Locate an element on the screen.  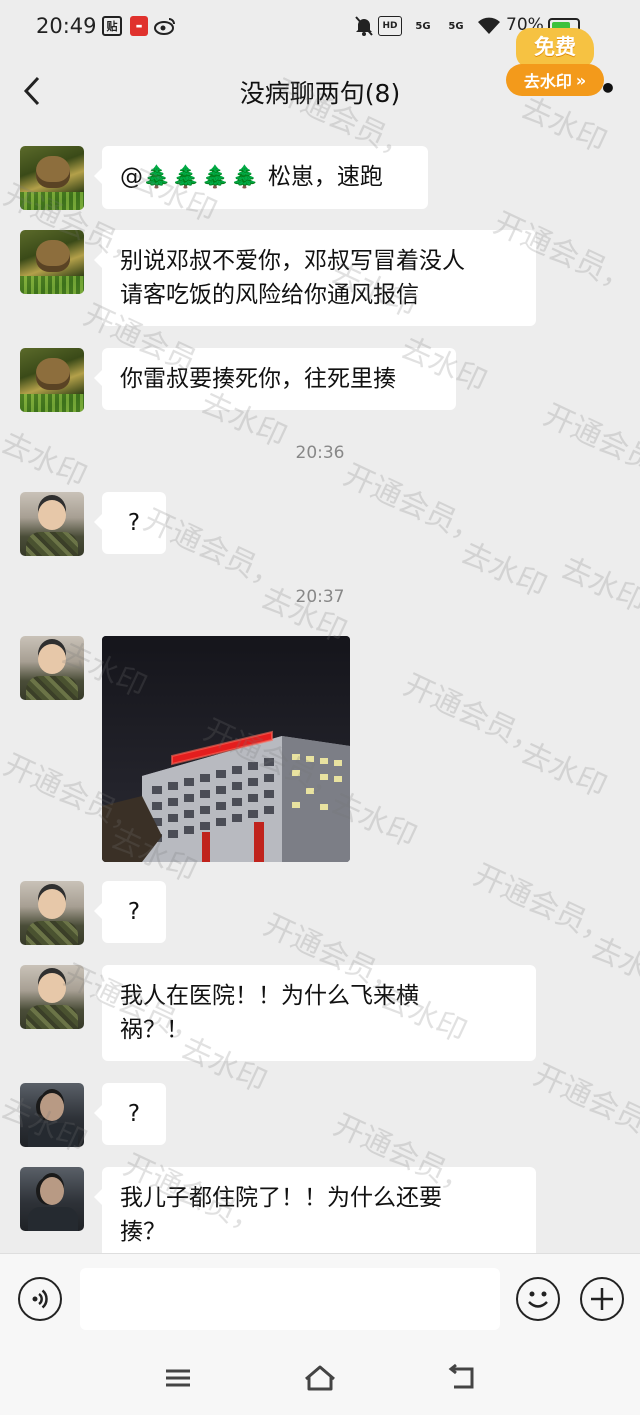
back-nav-icon is located at coordinates (462, 1378).